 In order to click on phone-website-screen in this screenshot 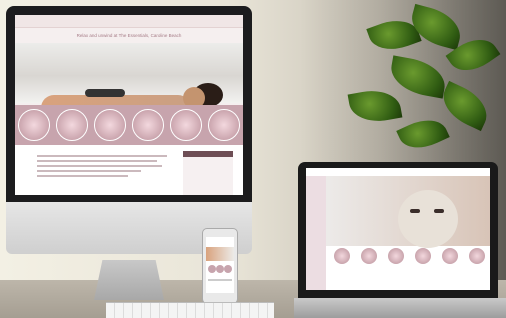, I will do `click(220, 265)`.